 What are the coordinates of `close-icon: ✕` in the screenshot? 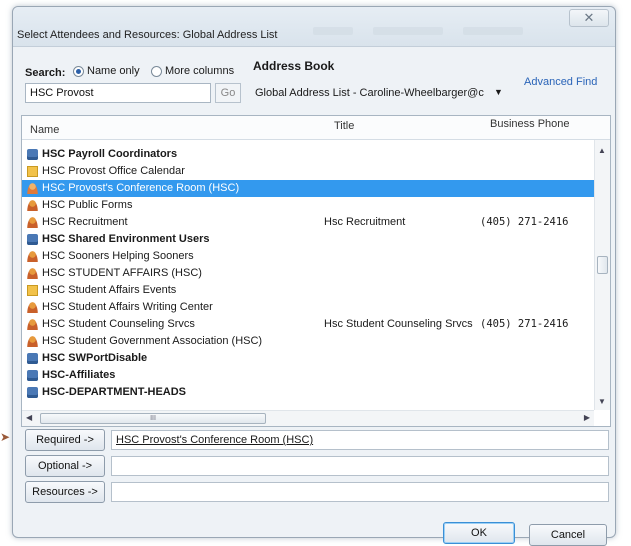 It's located at (589, 18).